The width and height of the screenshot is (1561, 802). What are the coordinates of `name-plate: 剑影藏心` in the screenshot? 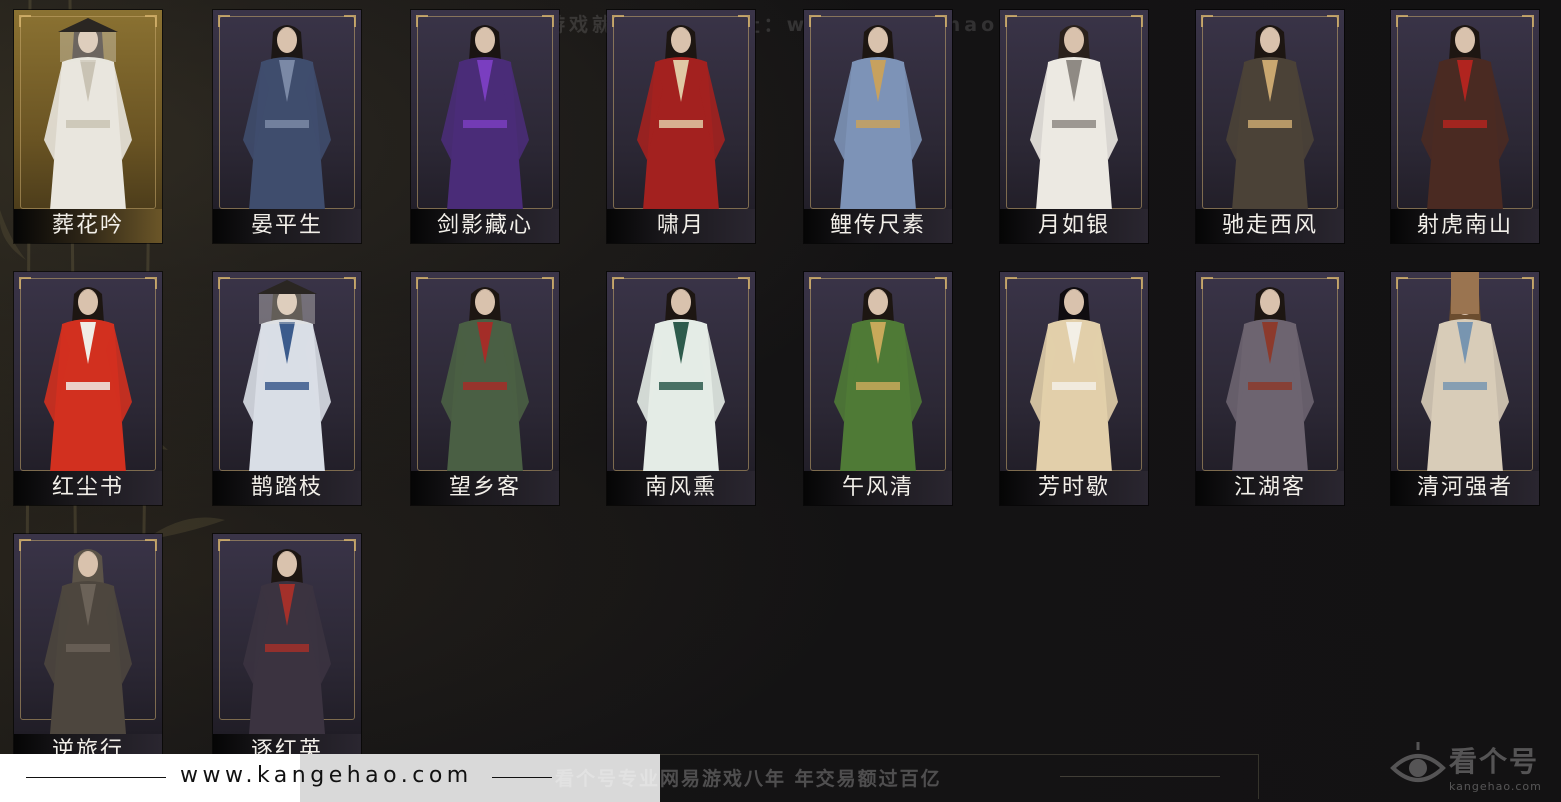 It's located at (485, 226).